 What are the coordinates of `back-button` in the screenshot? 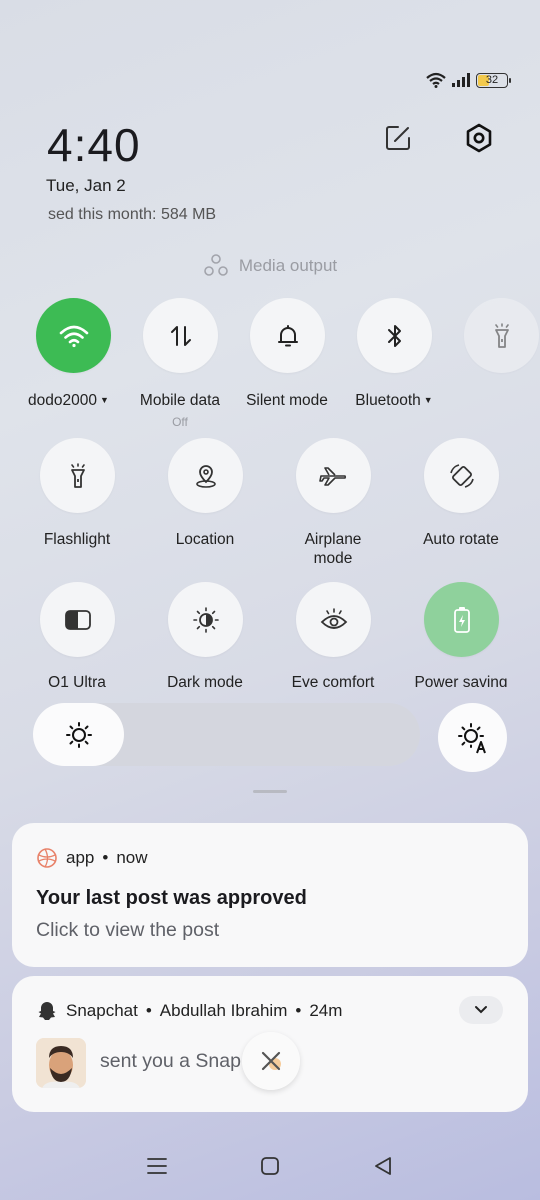 It's located at (383, 1166).